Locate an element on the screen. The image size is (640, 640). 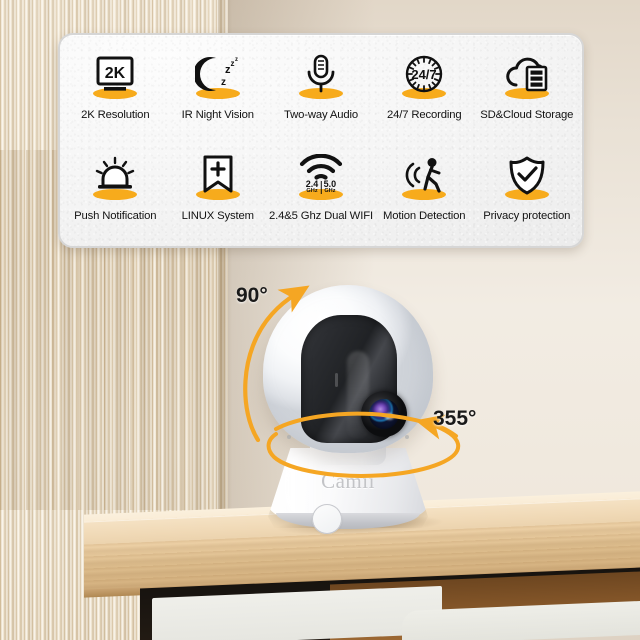
24-7-recording-icon: 24/7 is located at coordinates (424, 74).